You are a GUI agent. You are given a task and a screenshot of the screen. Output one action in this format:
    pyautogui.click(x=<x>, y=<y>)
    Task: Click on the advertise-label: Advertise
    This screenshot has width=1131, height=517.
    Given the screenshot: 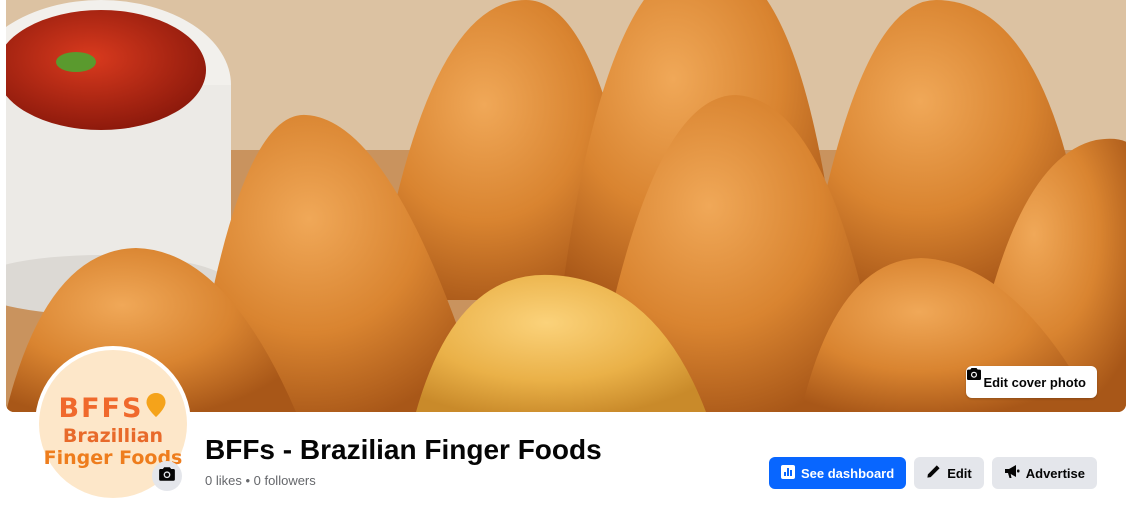 What is the action you would take?
    pyautogui.click(x=1055, y=473)
    